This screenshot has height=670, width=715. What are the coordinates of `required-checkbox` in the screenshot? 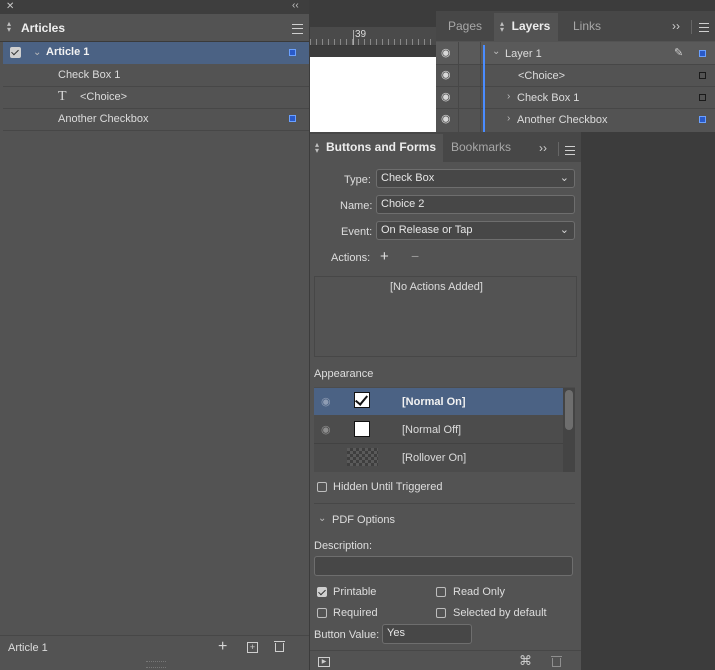 It's located at (322, 613).